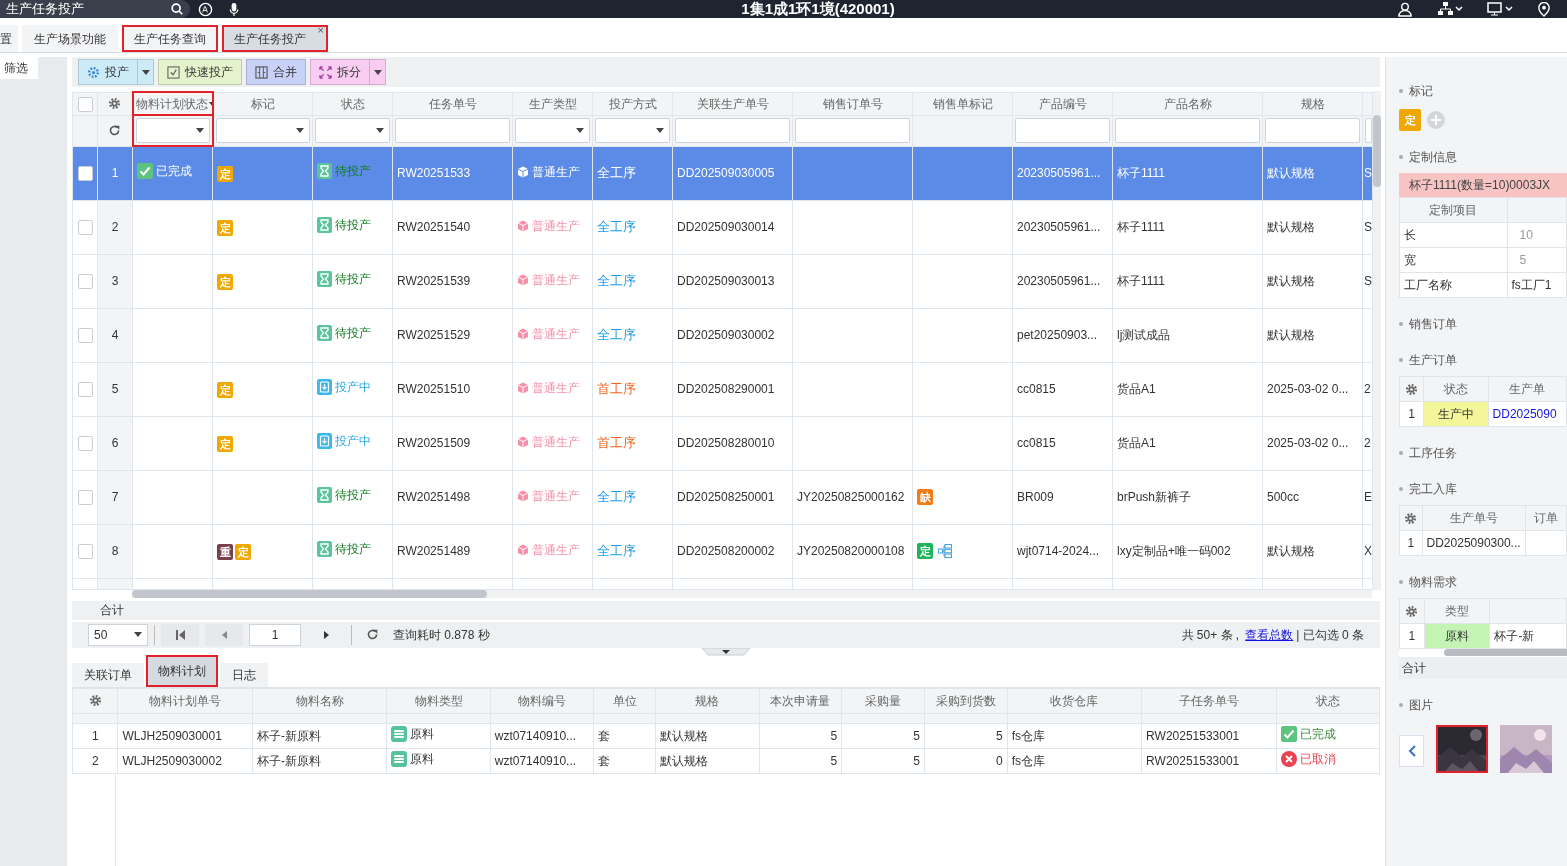  I want to click on table-row: 5 定 投产中 RW20251510 普通生产 首工序 DD202508290001 cc0815 货品A1 2025-03-02 0... 2, so click(722, 389).